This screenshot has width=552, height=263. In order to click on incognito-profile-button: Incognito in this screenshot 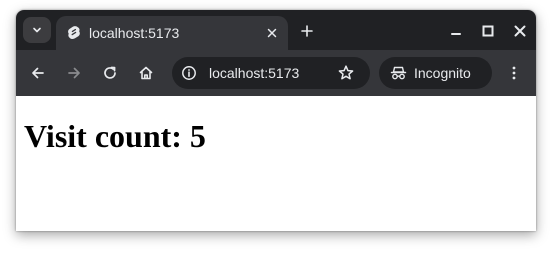, I will do `click(435, 73)`.